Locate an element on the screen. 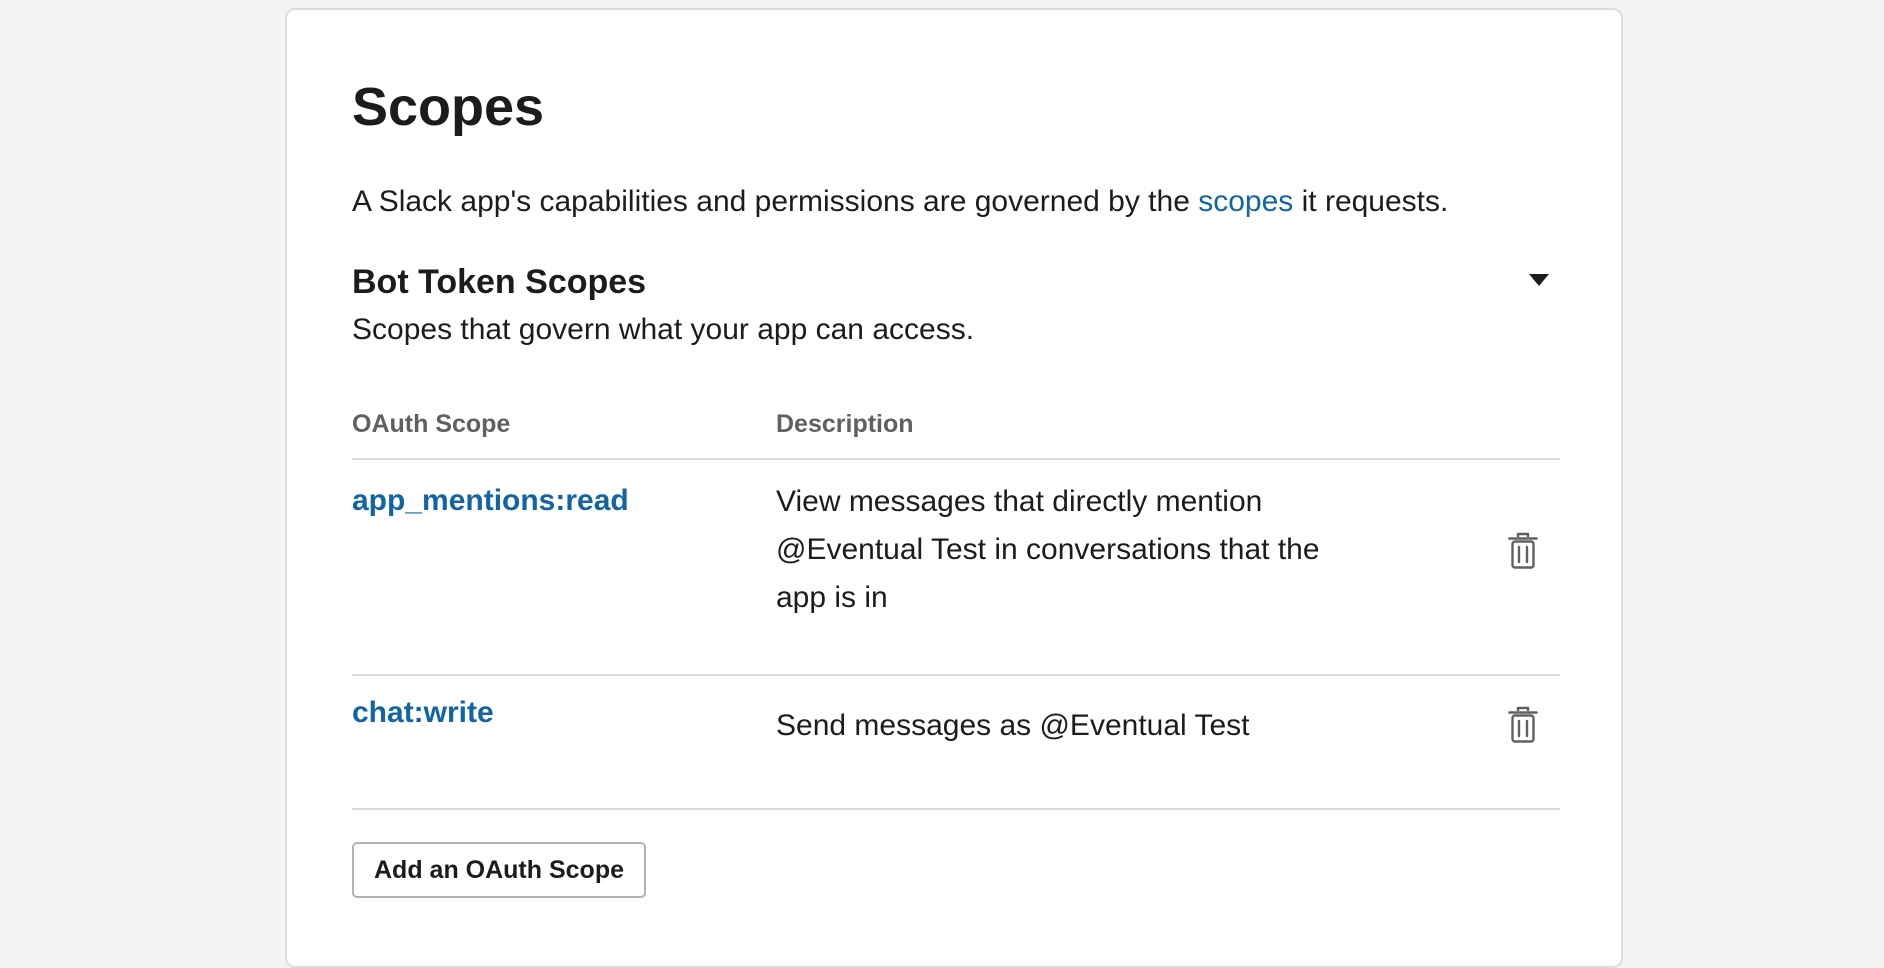 This screenshot has height=968, width=1884. scopes-table-header: OAuth Scope Description is located at coordinates (956, 435).